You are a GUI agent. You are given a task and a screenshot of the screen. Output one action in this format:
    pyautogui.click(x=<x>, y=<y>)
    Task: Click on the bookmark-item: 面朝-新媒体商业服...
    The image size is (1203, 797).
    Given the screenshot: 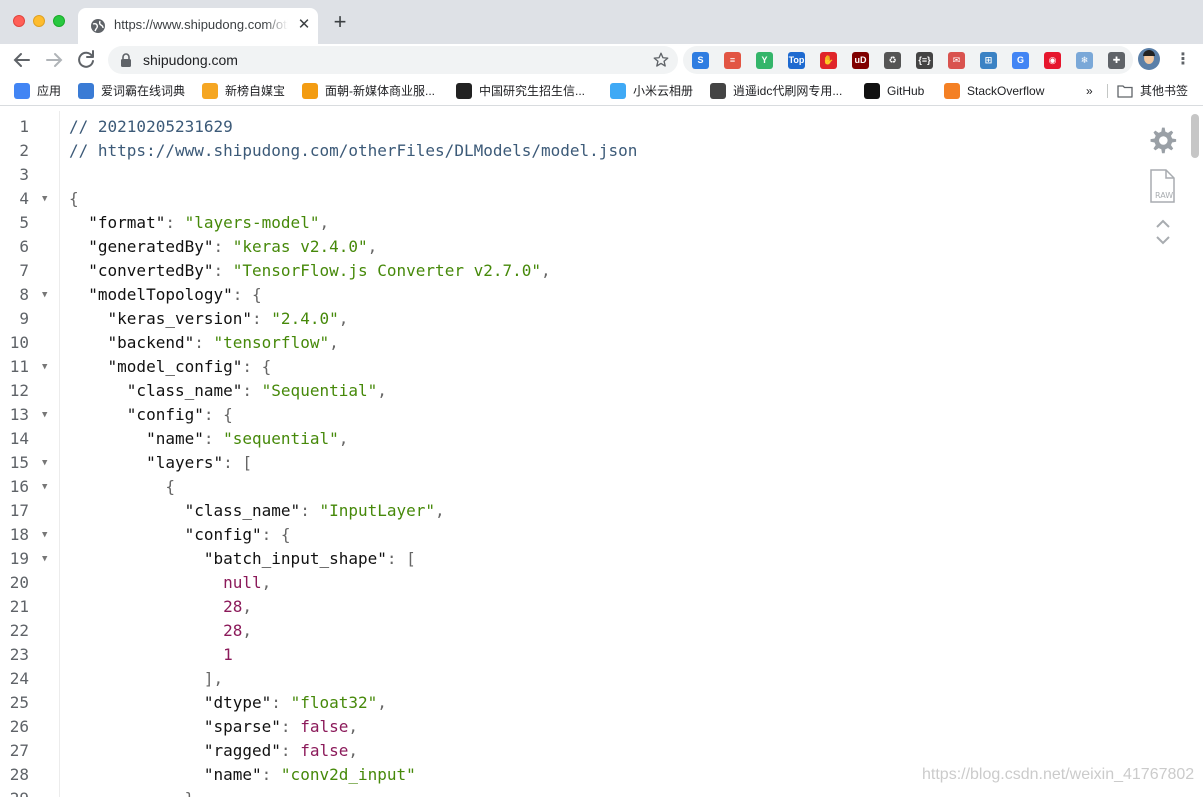 What is the action you would take?
    pyautogui.click(x=368, y=91)
    